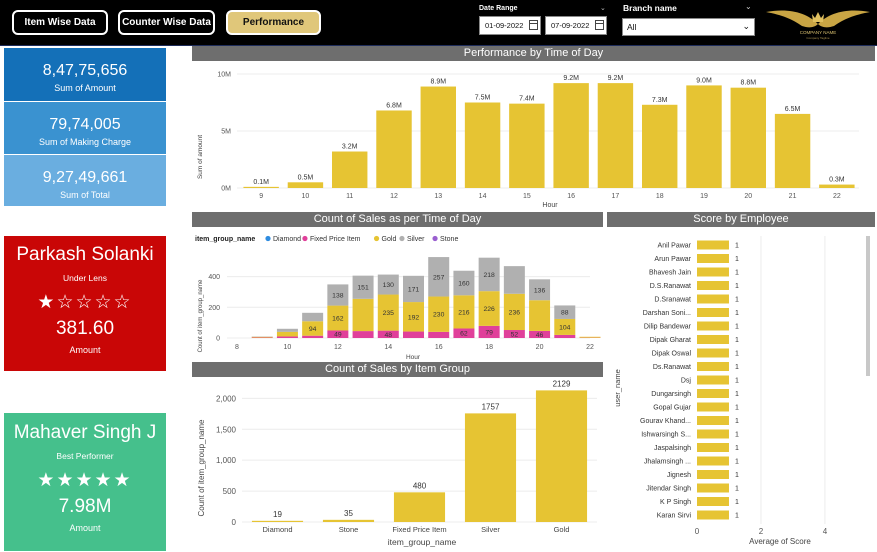 Image resolution: width=877 pixels, height=552 pixels. I want to click on score-by-employee-title: Score by Employee, so click(741, 219).